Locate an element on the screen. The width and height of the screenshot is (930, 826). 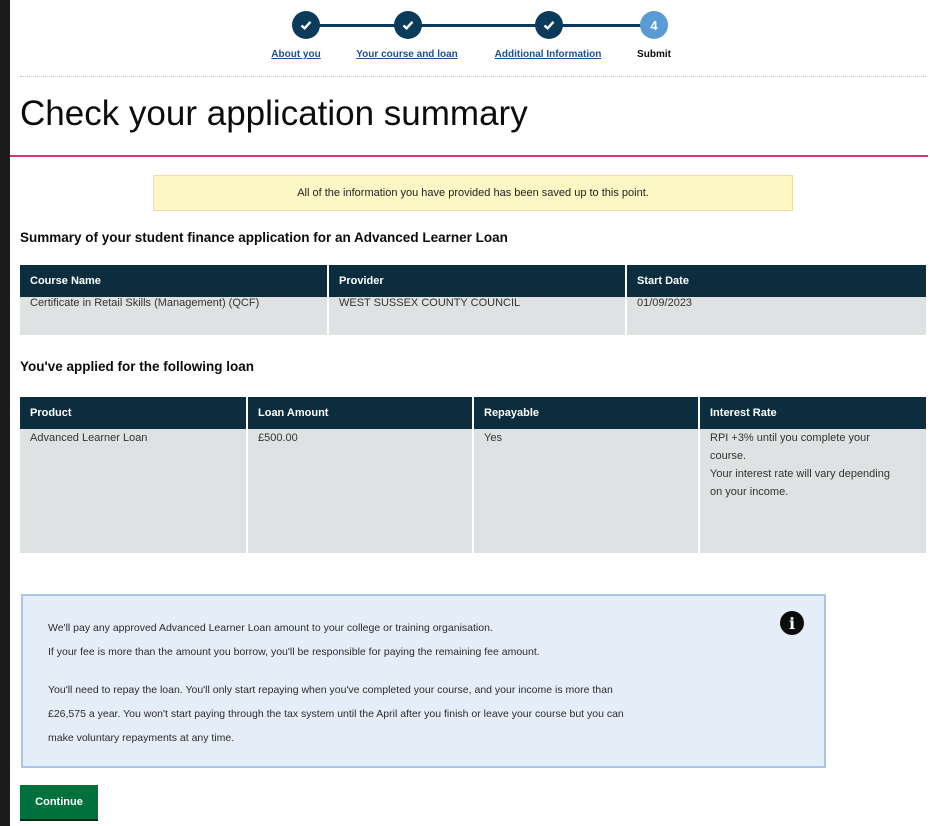
step-link-additional-information: Additional Information is located at coordinates (548, 54).